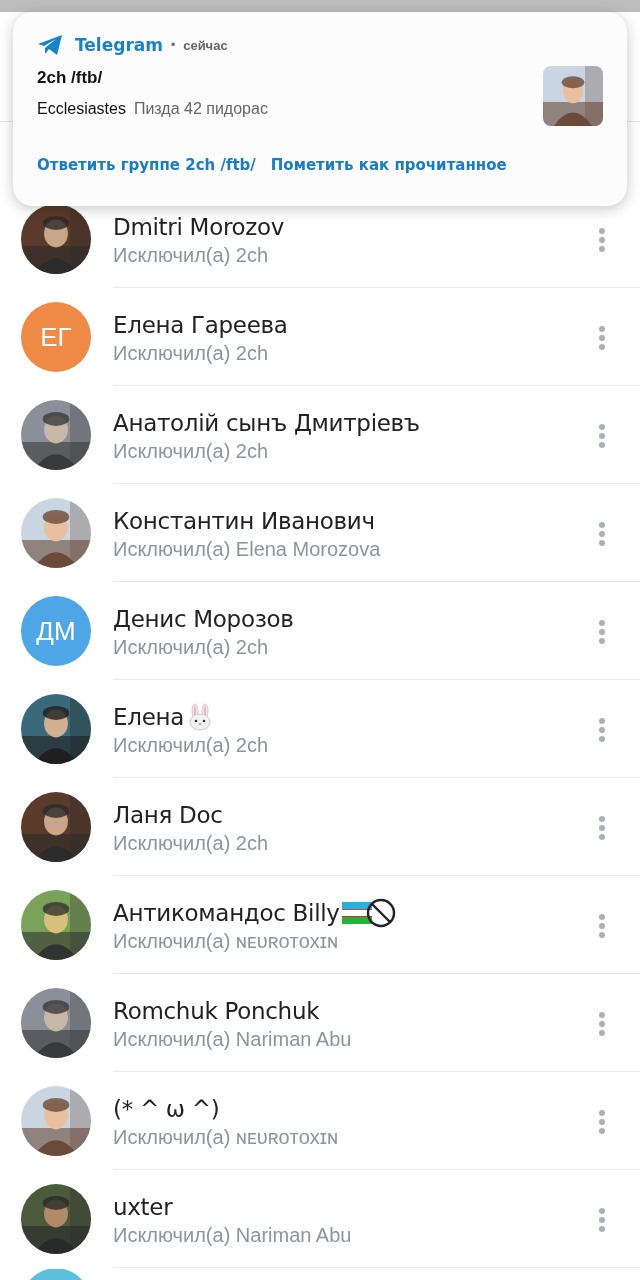  I want to click on member-name: Dmitri Morozov, so click(199, 227).